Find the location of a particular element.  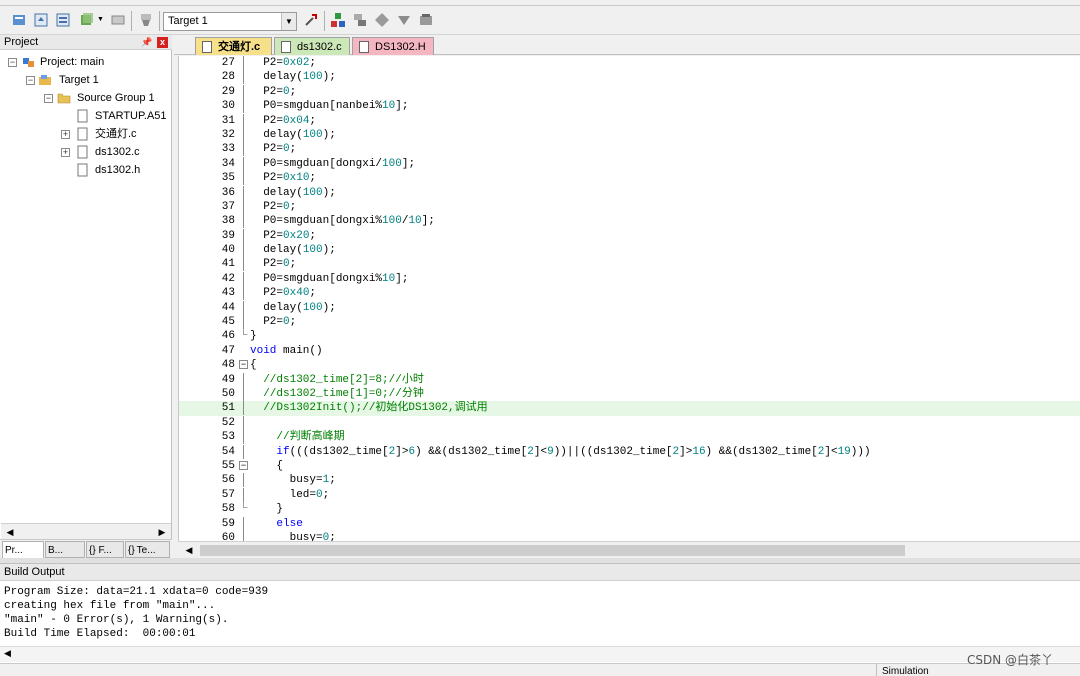

code-line: 28 delay(100); is located at coordinates (629, 77).